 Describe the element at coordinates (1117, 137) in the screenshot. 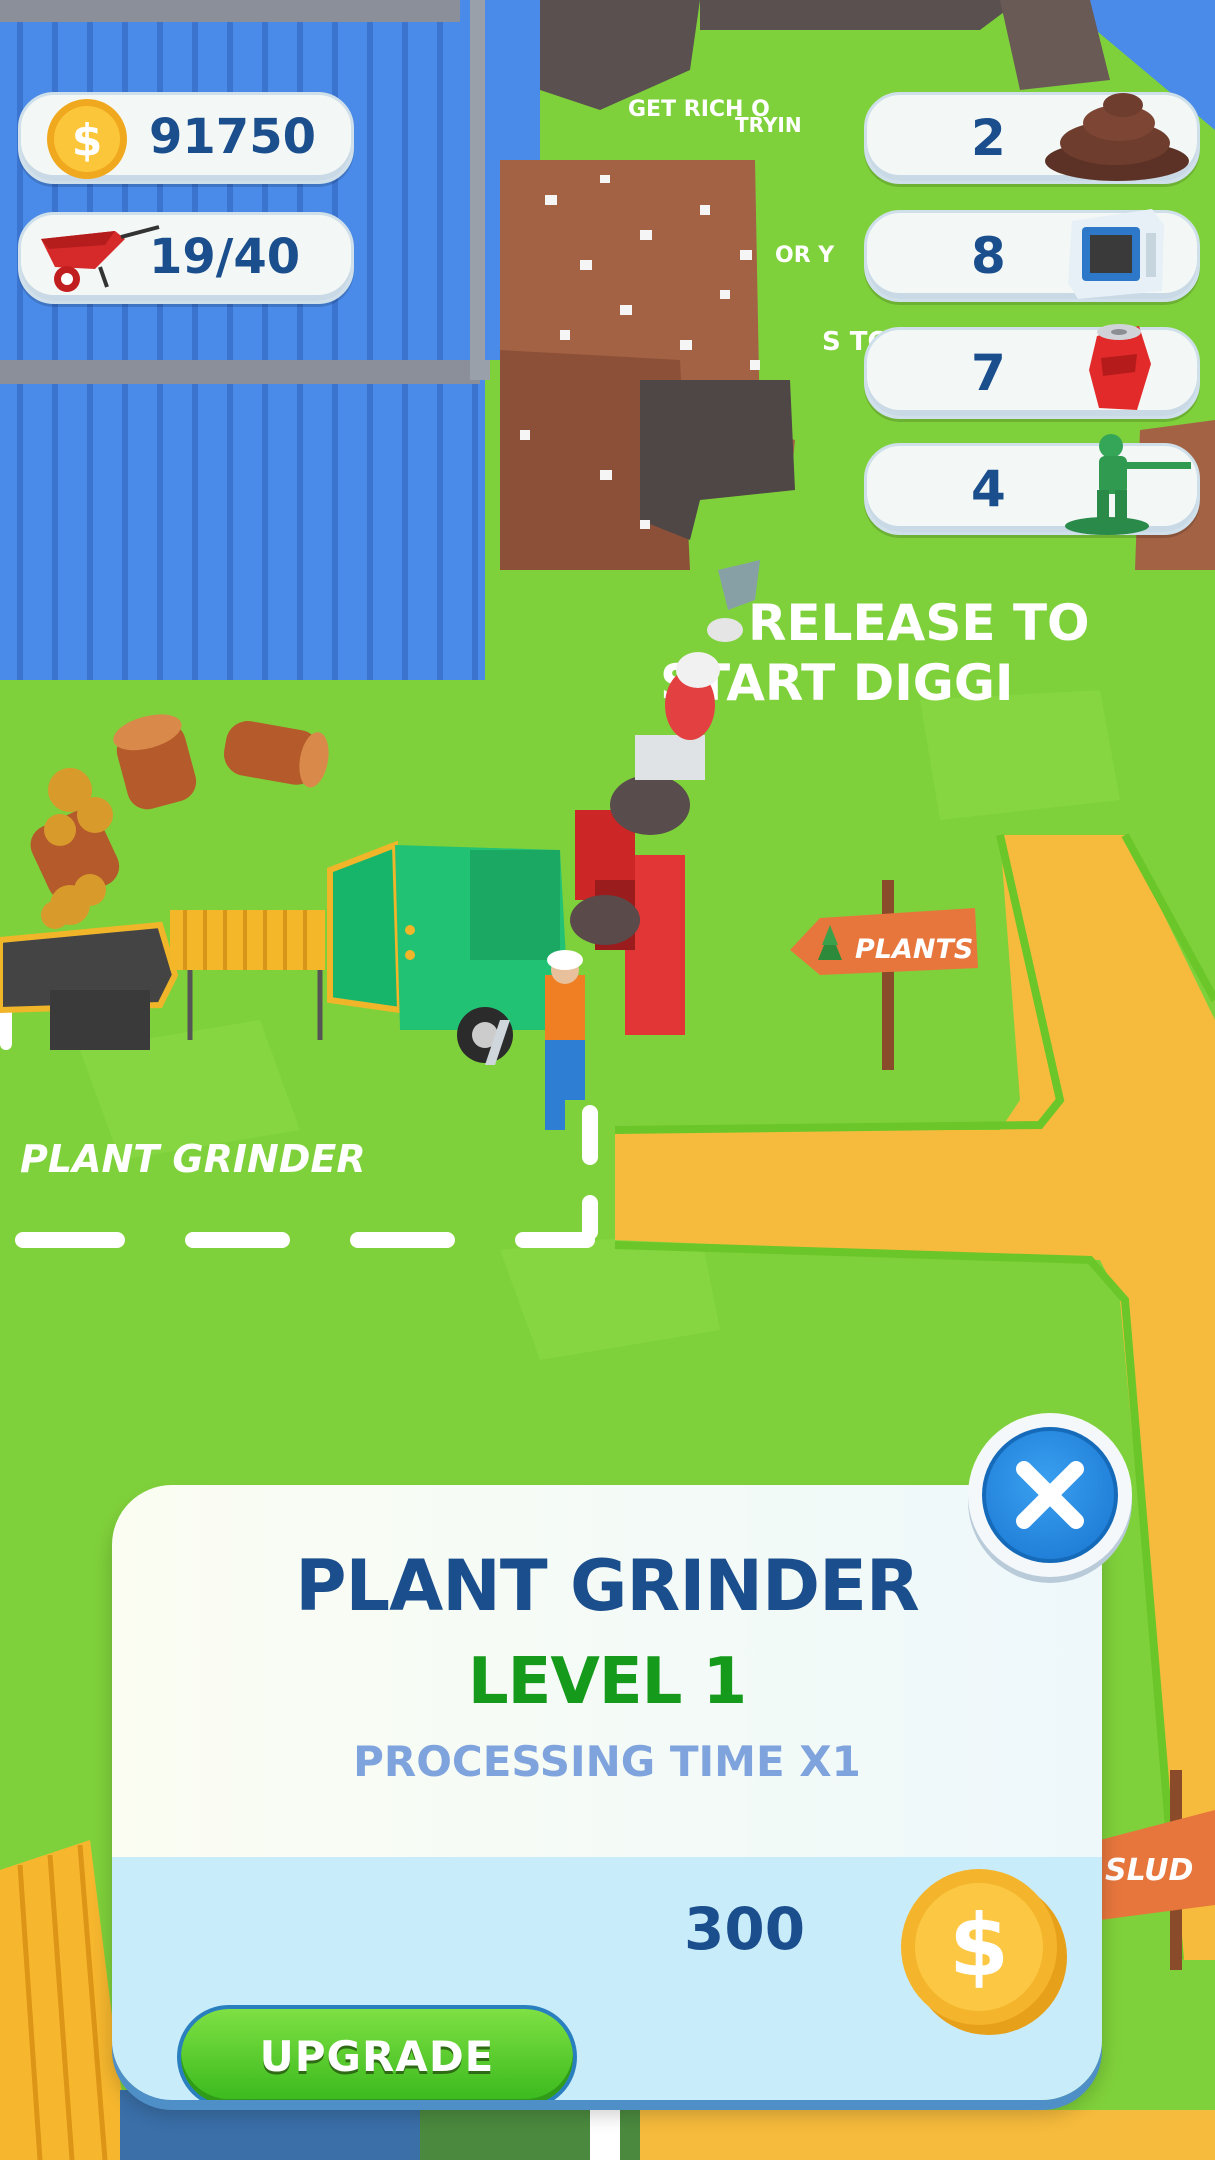

I see `dirt-pile-icon` at that location.